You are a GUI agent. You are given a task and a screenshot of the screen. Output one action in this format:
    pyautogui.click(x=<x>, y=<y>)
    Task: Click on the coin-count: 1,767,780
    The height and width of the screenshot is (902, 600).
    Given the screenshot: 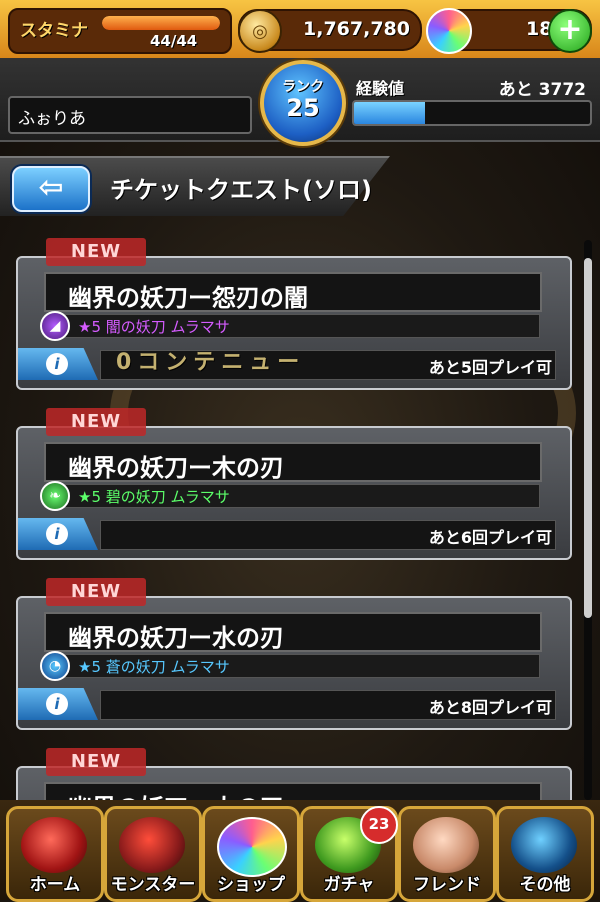 What is the action you would take?
    pyautogui.click(x=356, y=29)
    